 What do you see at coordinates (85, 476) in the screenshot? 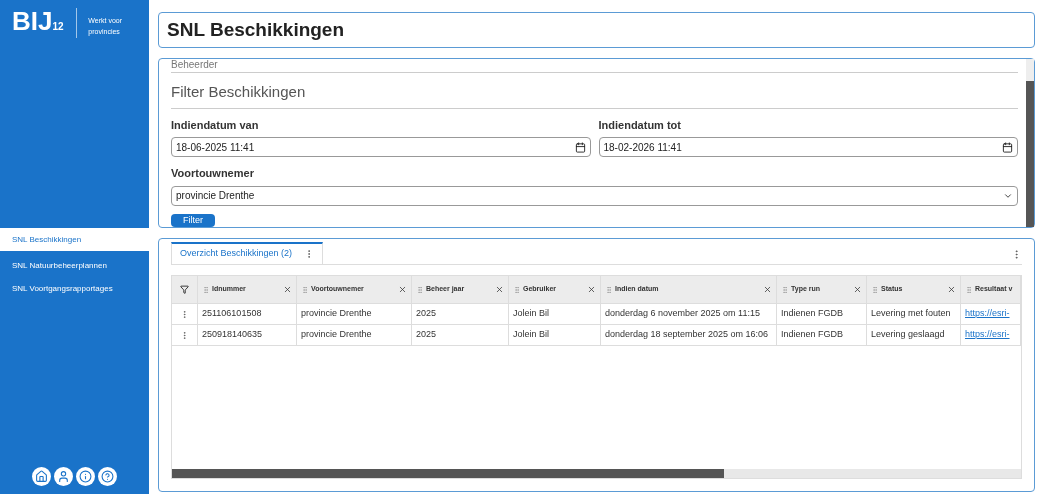
I see `info-icon` at bounding box center [85, 476].